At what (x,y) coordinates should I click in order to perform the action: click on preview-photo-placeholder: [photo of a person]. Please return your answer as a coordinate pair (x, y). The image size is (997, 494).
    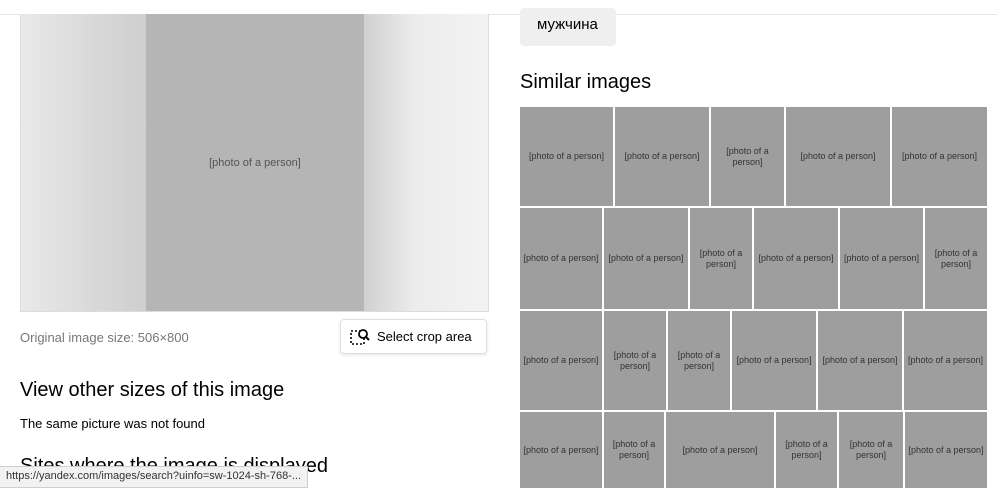
    Looking at the image, I should click on (255, 162).